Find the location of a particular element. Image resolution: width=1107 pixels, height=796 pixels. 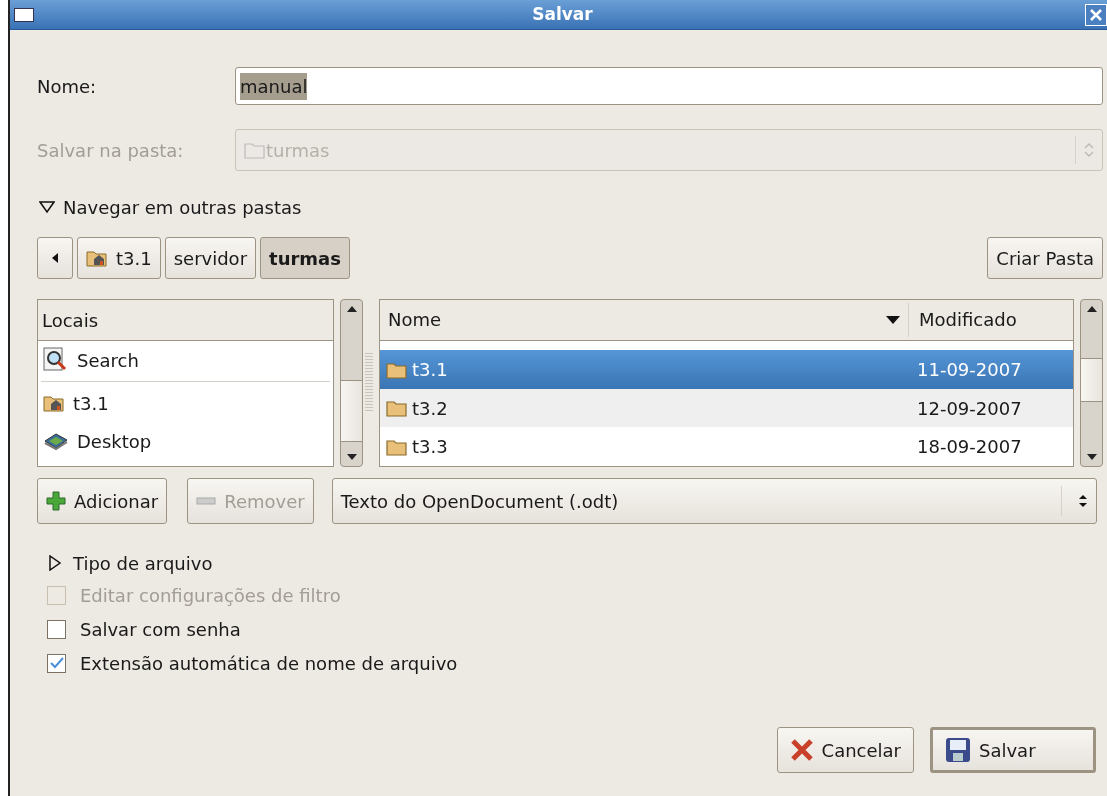

place-item: Search is located at coordinates (185, 360).